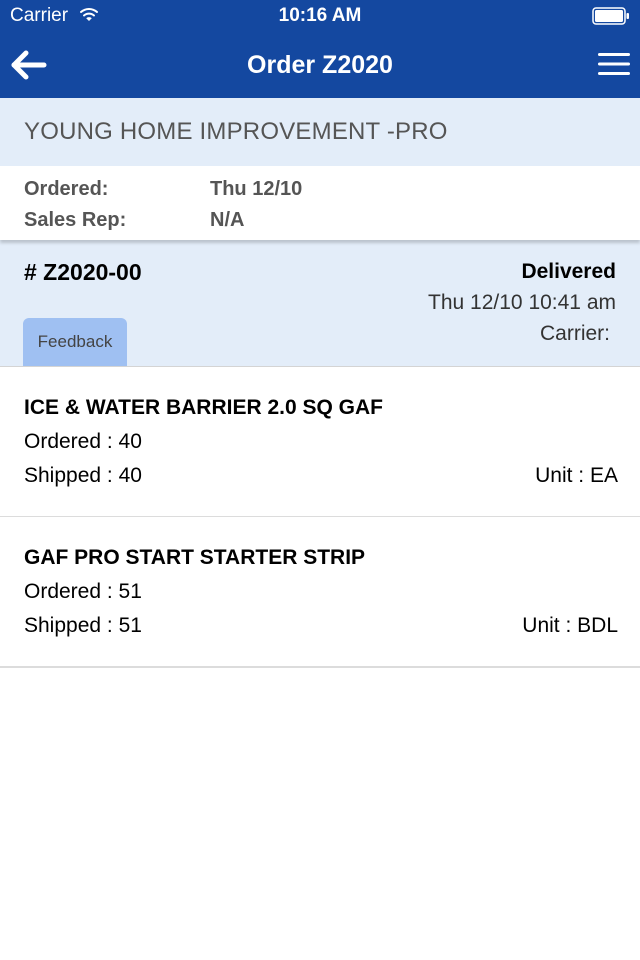 The width and height of the screenshot is (640, 960). I want to click on customer-name: YOUNG HOME IMPROVEMENT -PRO, so click(236, 131).